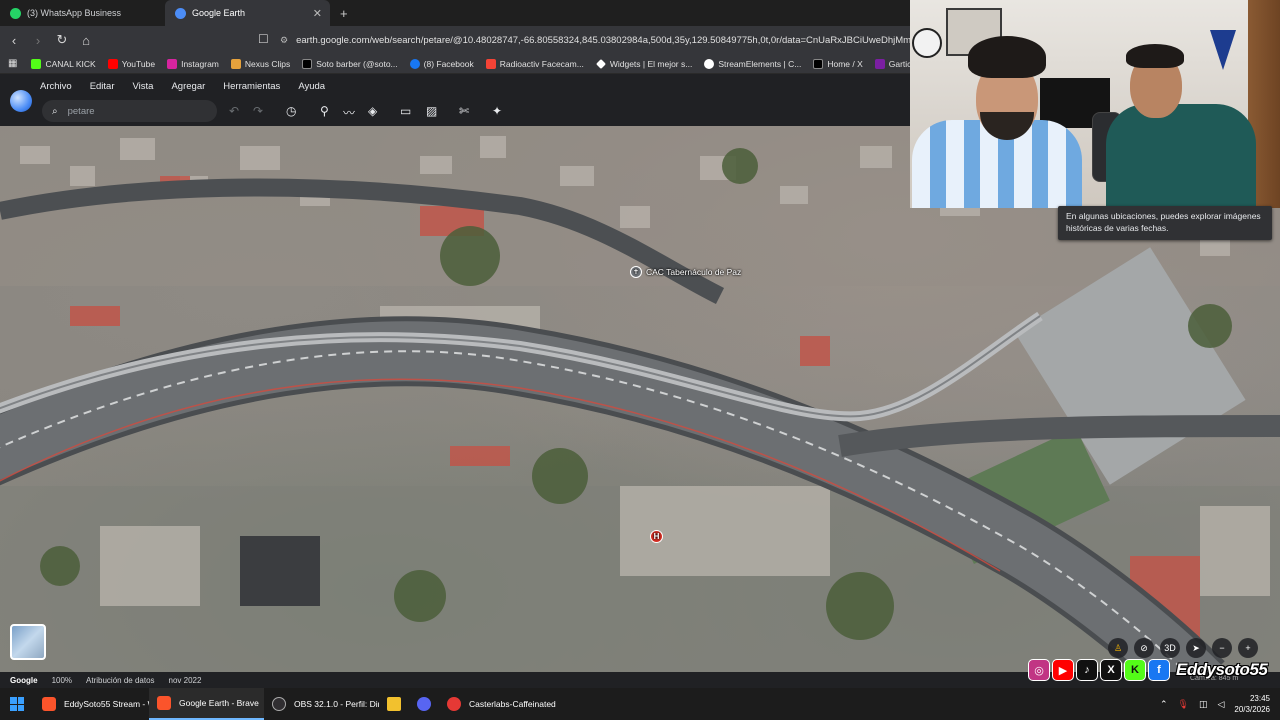 The image size is (1280, 720). Describe the element at coordinates (464, 111) in the screenshot. I see `tools-icon: ✄` at that location.